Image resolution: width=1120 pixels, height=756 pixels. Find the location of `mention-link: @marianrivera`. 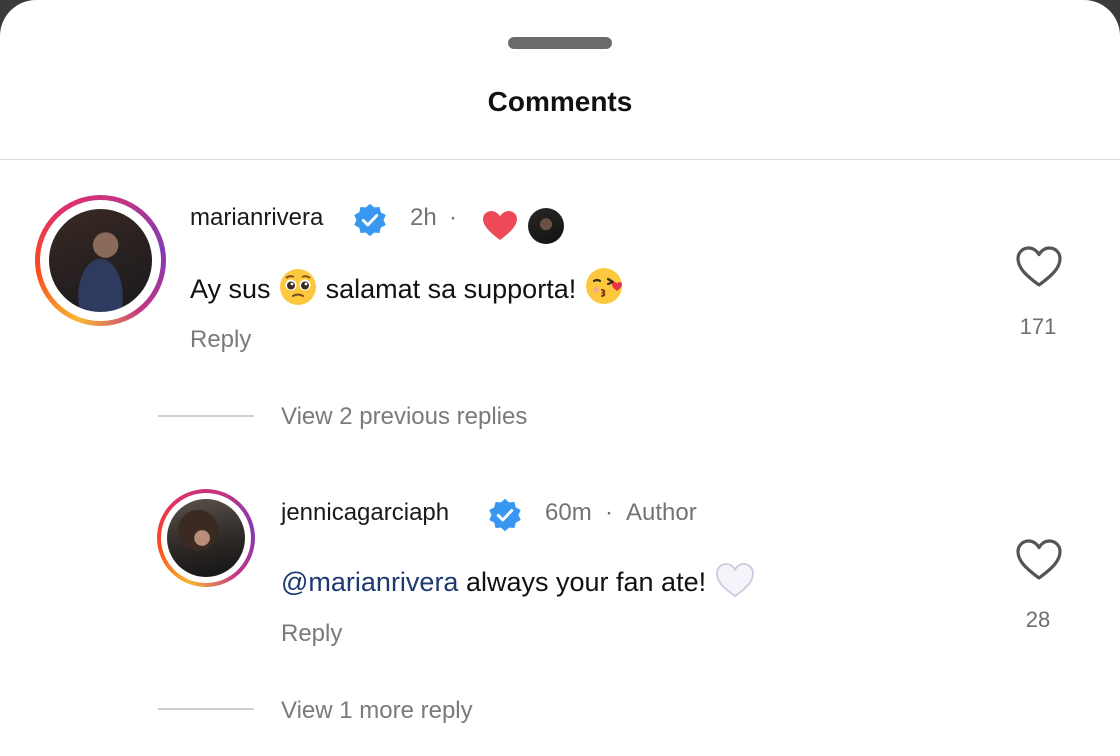

mention-link: @marianrivera is located at coordinates (369, 582).